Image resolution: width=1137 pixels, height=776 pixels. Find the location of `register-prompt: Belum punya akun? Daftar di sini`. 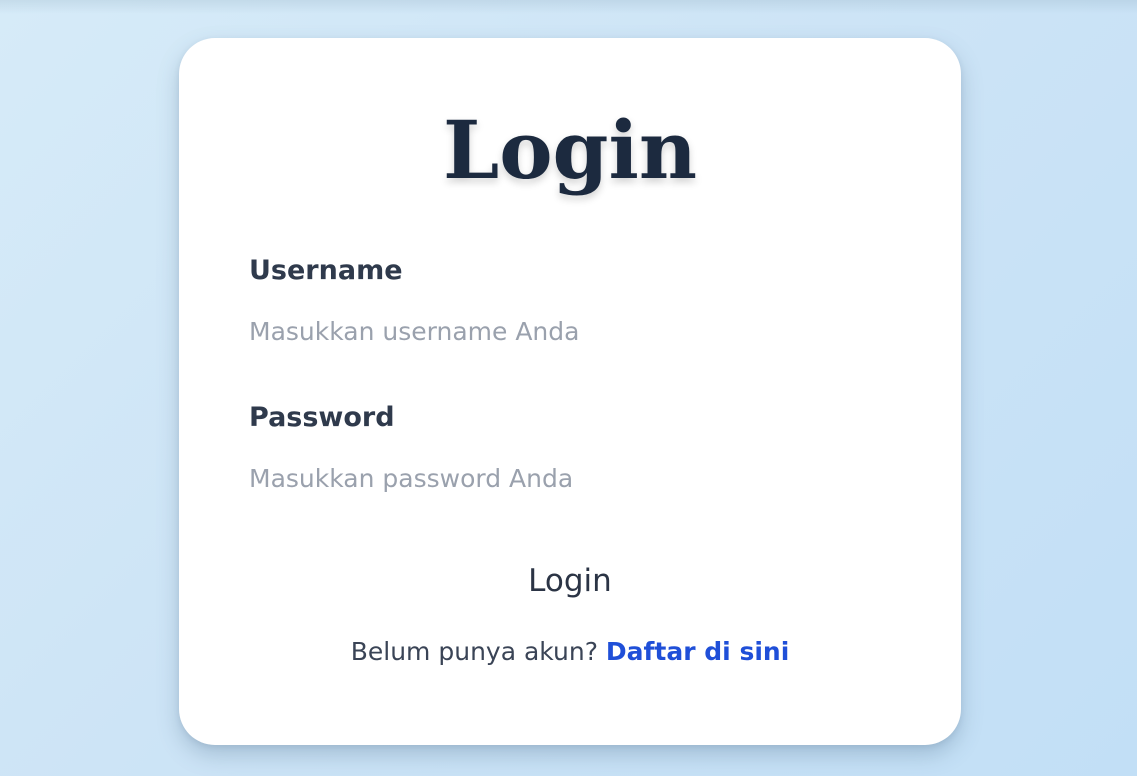

register-prompt: Belum punya akun? Daftar di sini is located at coordinates (570, 652).